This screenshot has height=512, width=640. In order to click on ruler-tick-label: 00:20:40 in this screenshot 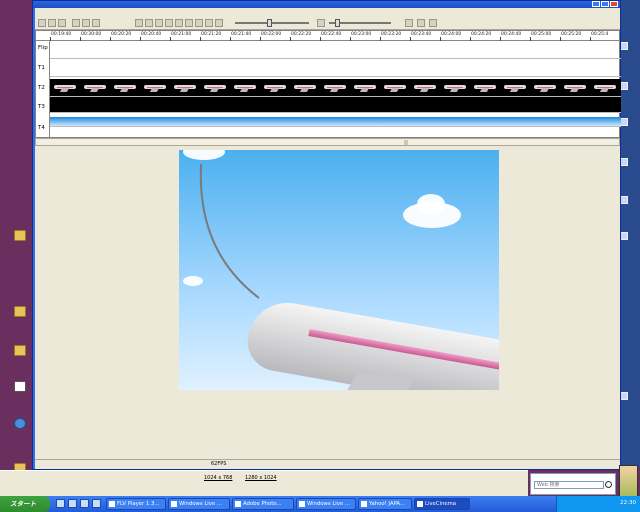, I will do `click(151, 34)`.